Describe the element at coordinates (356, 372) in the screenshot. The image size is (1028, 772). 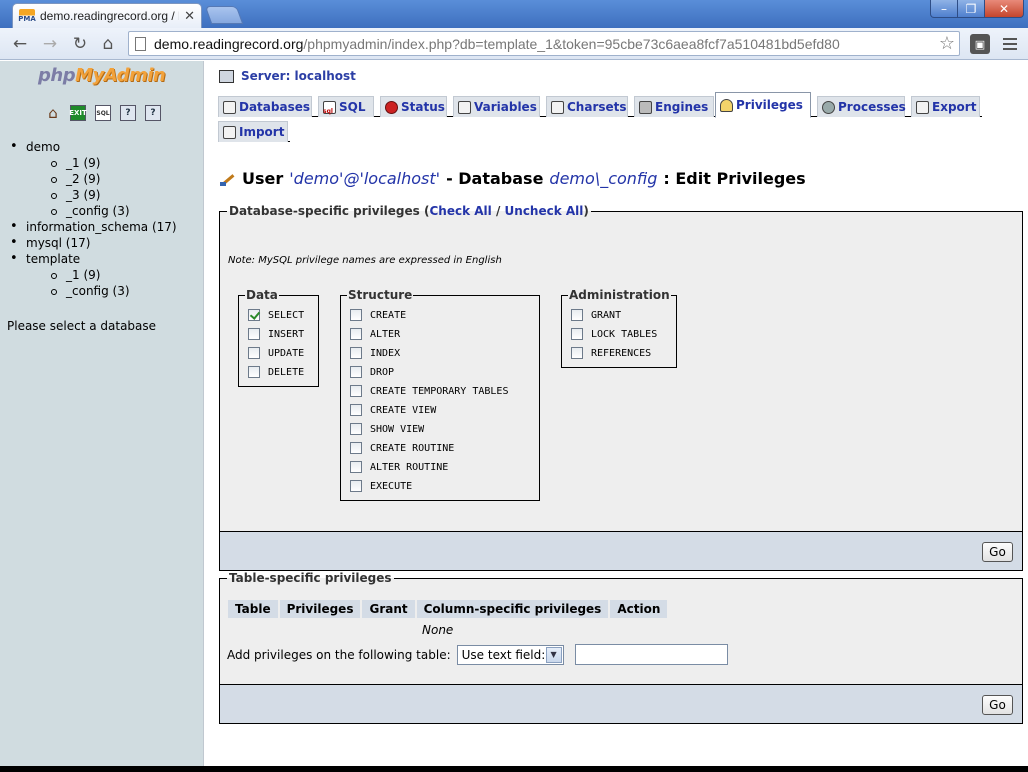
I see `drop-checkbox` at that location.